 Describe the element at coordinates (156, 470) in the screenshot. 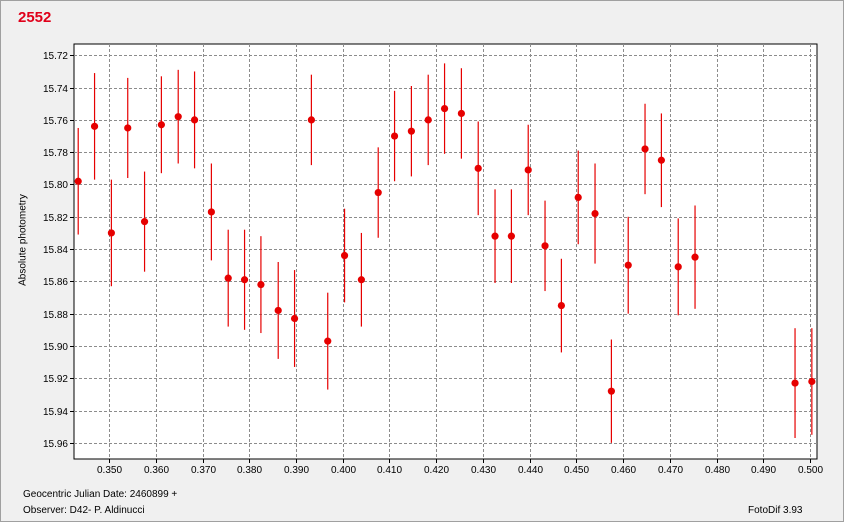

I see `x-tick-label: 0.360` at that location.